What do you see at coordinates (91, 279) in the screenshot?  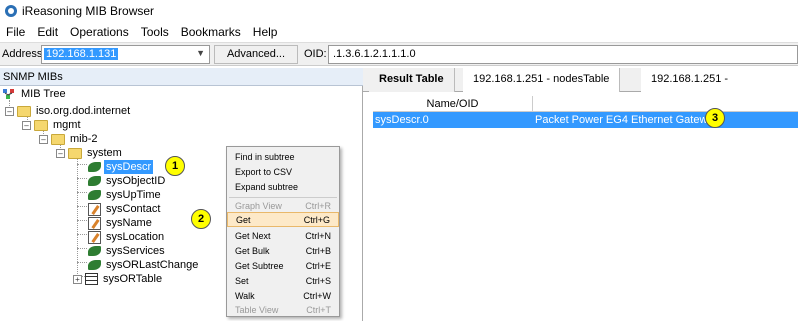 I see `table-icon` at bounding box center [91, 279].